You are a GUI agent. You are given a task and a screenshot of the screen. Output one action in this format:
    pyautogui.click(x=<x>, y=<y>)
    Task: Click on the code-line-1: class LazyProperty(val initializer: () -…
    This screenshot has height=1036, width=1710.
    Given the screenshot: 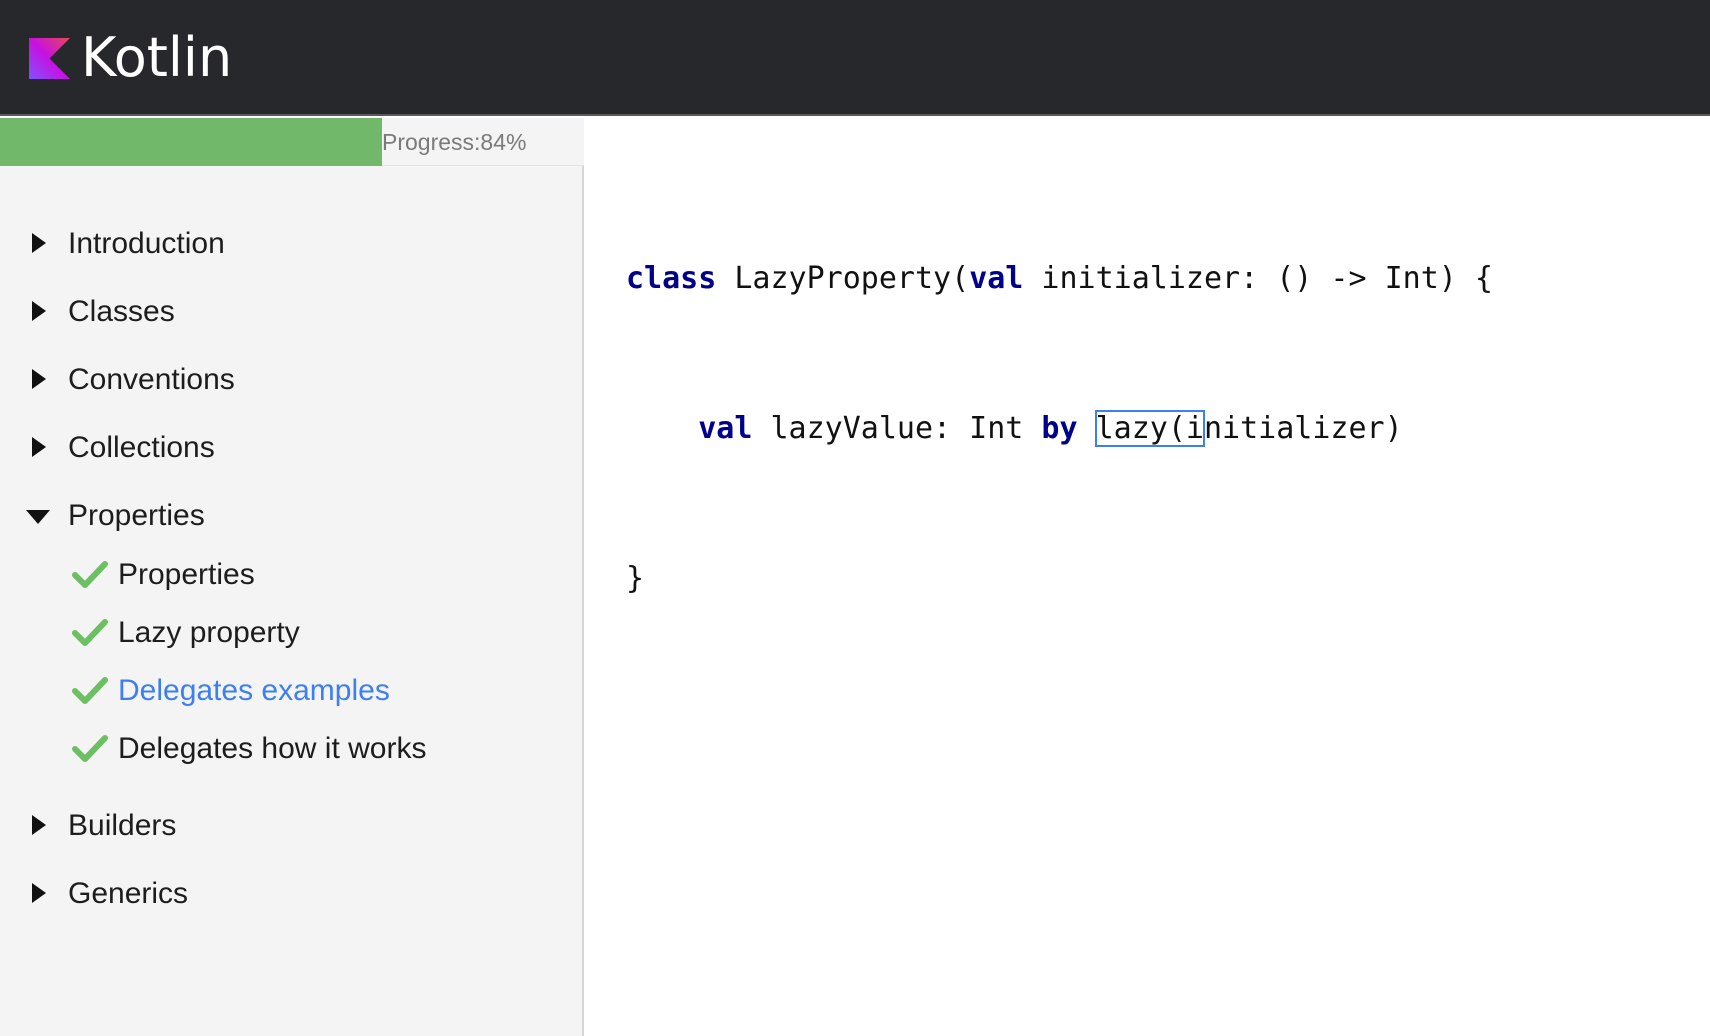 What is the action you would take?
    pyautogui.click(x=1059, y=279)
    